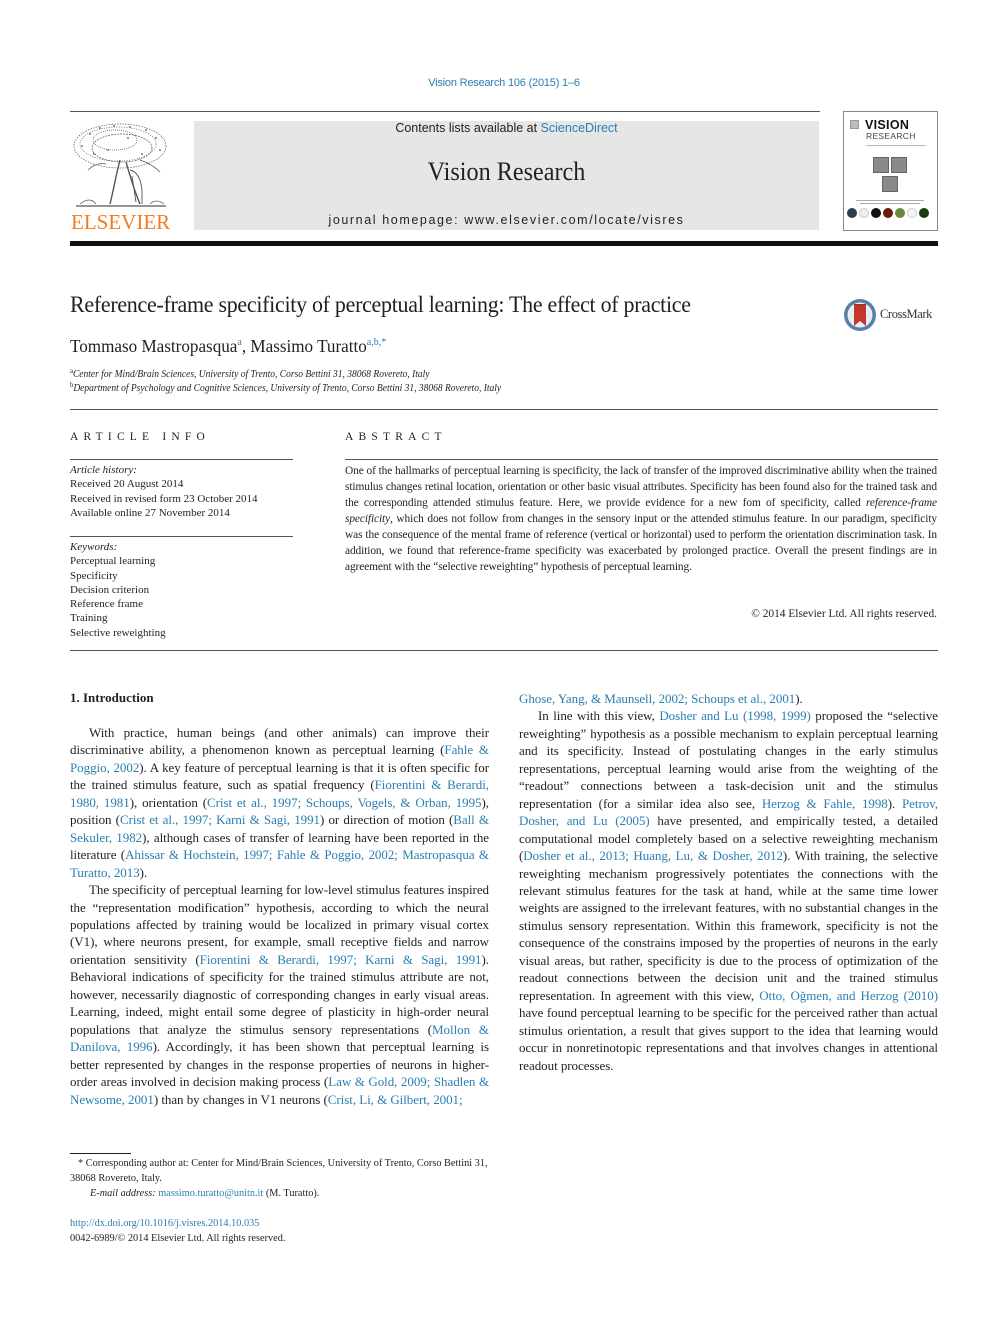 The height and width of the screenshot is (1323, 992). Describe the element at coordinates (164, 498) in the screenshot. I see `history-item: Received in revised form 23 October 2014` at that location.